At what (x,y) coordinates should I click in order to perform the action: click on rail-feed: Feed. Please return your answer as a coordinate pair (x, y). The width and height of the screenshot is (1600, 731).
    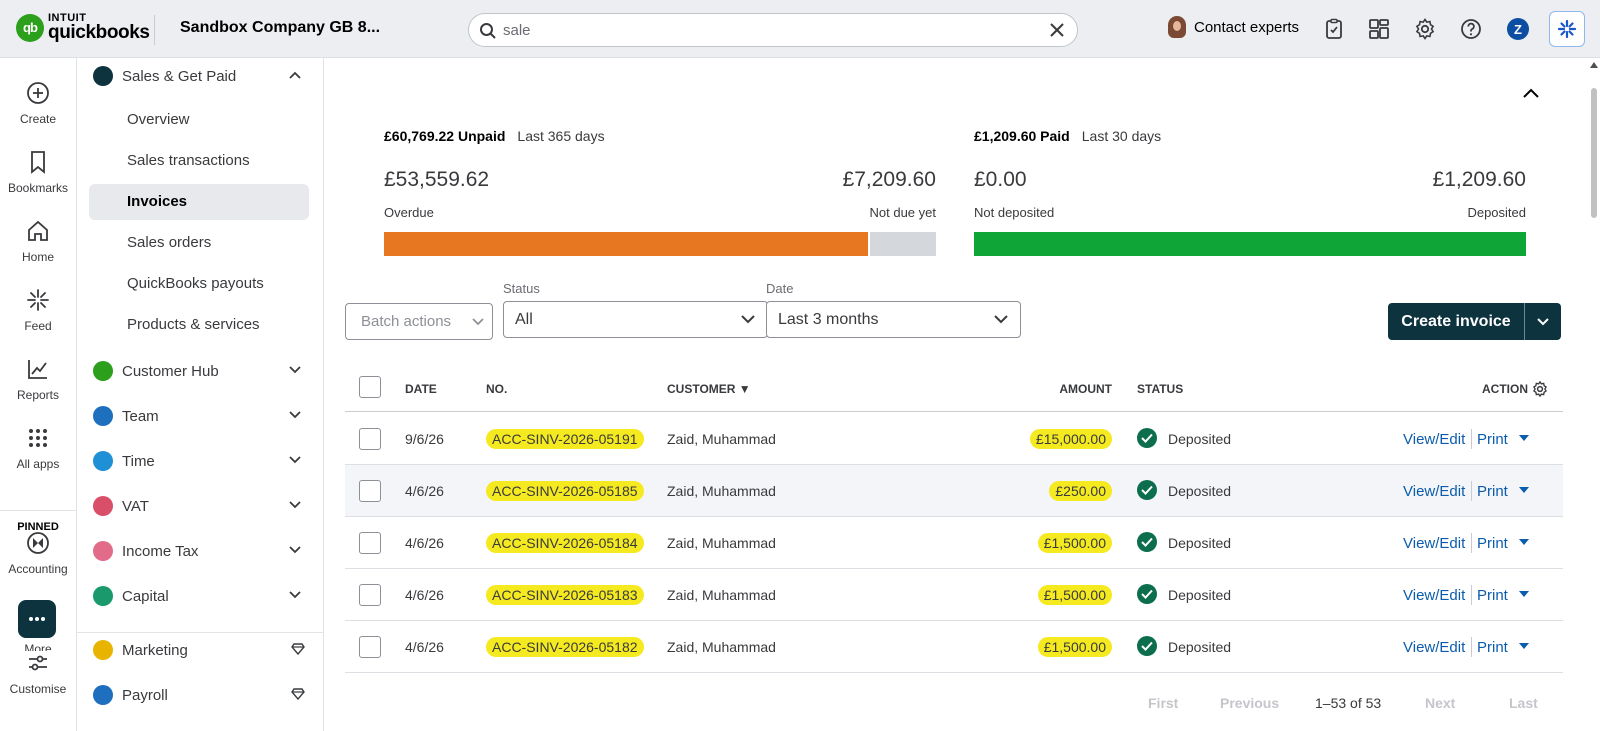
    Looking at the image, I should click on (38, 310).